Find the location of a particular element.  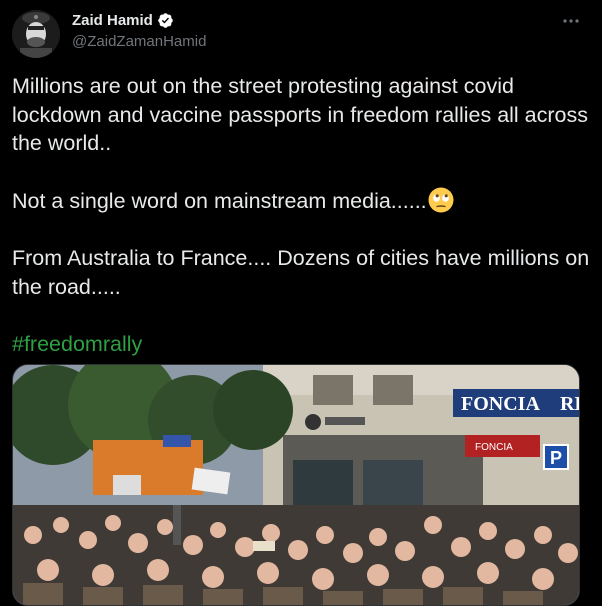

more-icon is located at coordinates (571, 21).